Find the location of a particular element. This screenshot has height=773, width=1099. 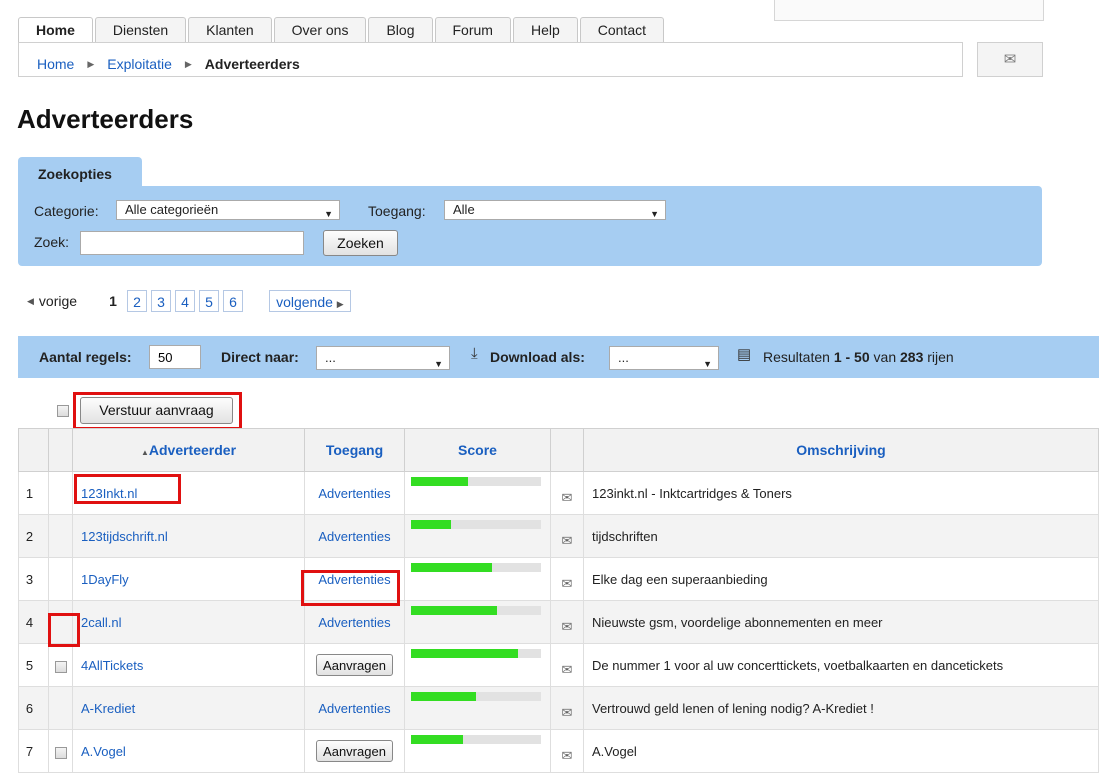

header-description: Omschrijving is located at coordinates (841, 450).